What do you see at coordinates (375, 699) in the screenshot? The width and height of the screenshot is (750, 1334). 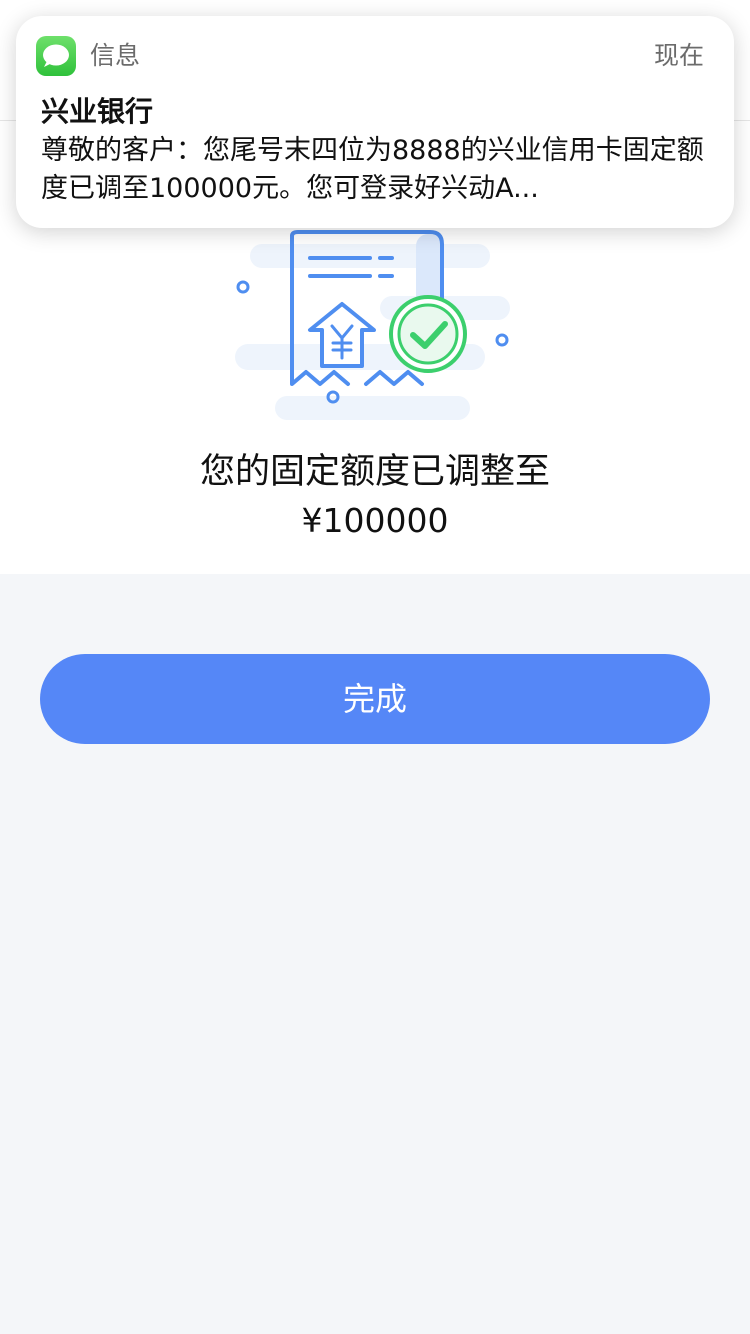 I see `done-button: 完成` at bounding box center [375, 699].